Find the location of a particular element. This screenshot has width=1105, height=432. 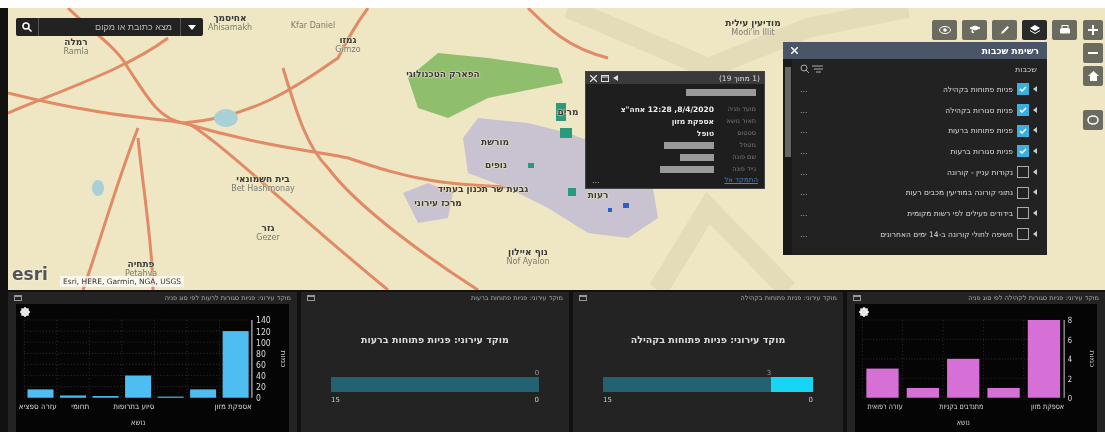

category-label: עזרה רפואית is located at coordinates (885, 406).